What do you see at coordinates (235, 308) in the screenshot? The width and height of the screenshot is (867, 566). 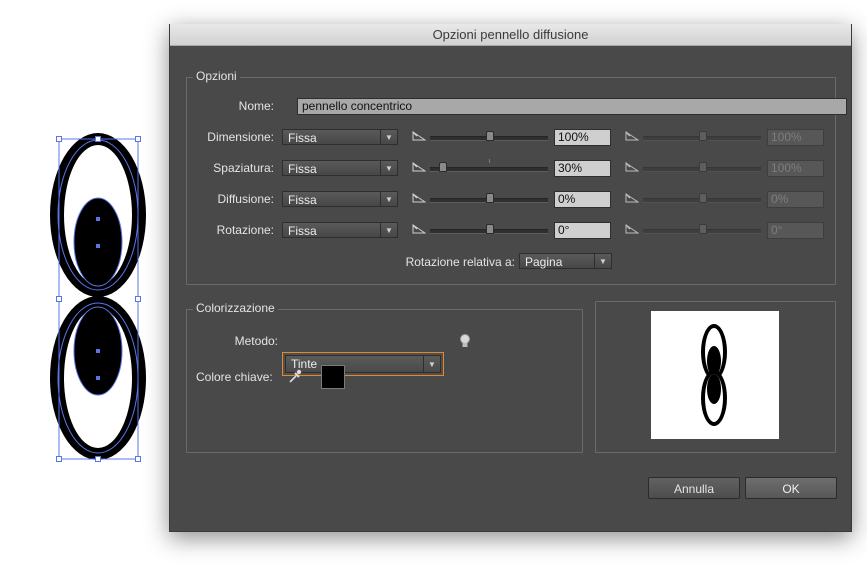 I see `colorization-legend: Colorizzazione` at bounding box center [235, 308].